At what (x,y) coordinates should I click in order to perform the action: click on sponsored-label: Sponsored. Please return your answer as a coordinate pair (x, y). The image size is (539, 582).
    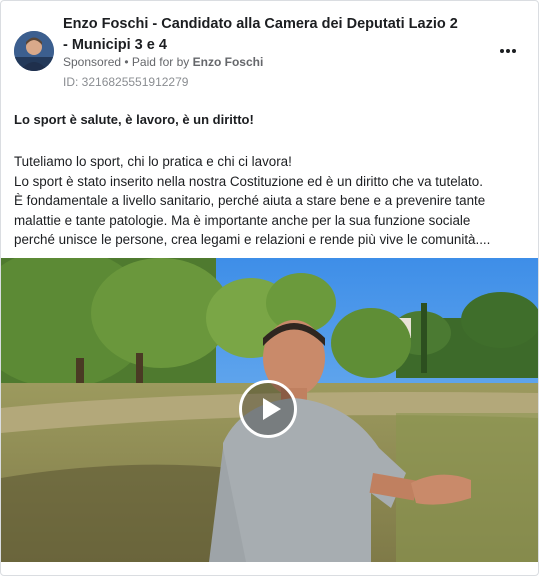
    Looking at the image, I should click on (92, 62).